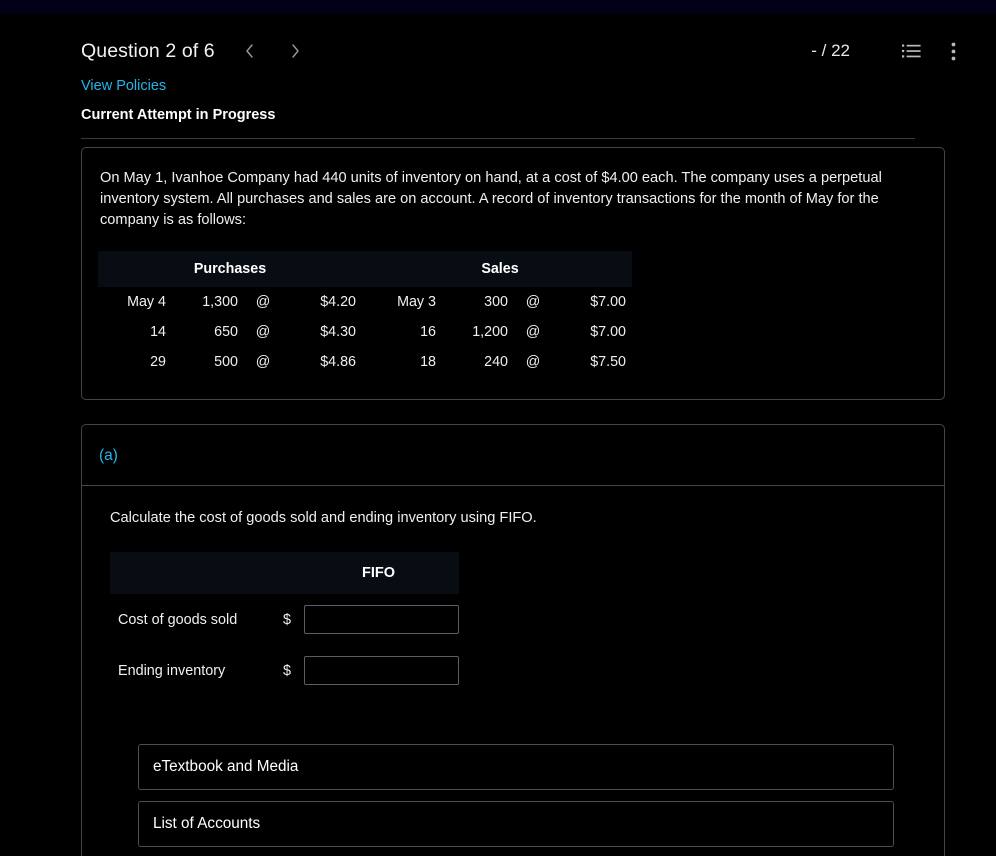  I want to click on chevron-left-icon, so click(250, 51).